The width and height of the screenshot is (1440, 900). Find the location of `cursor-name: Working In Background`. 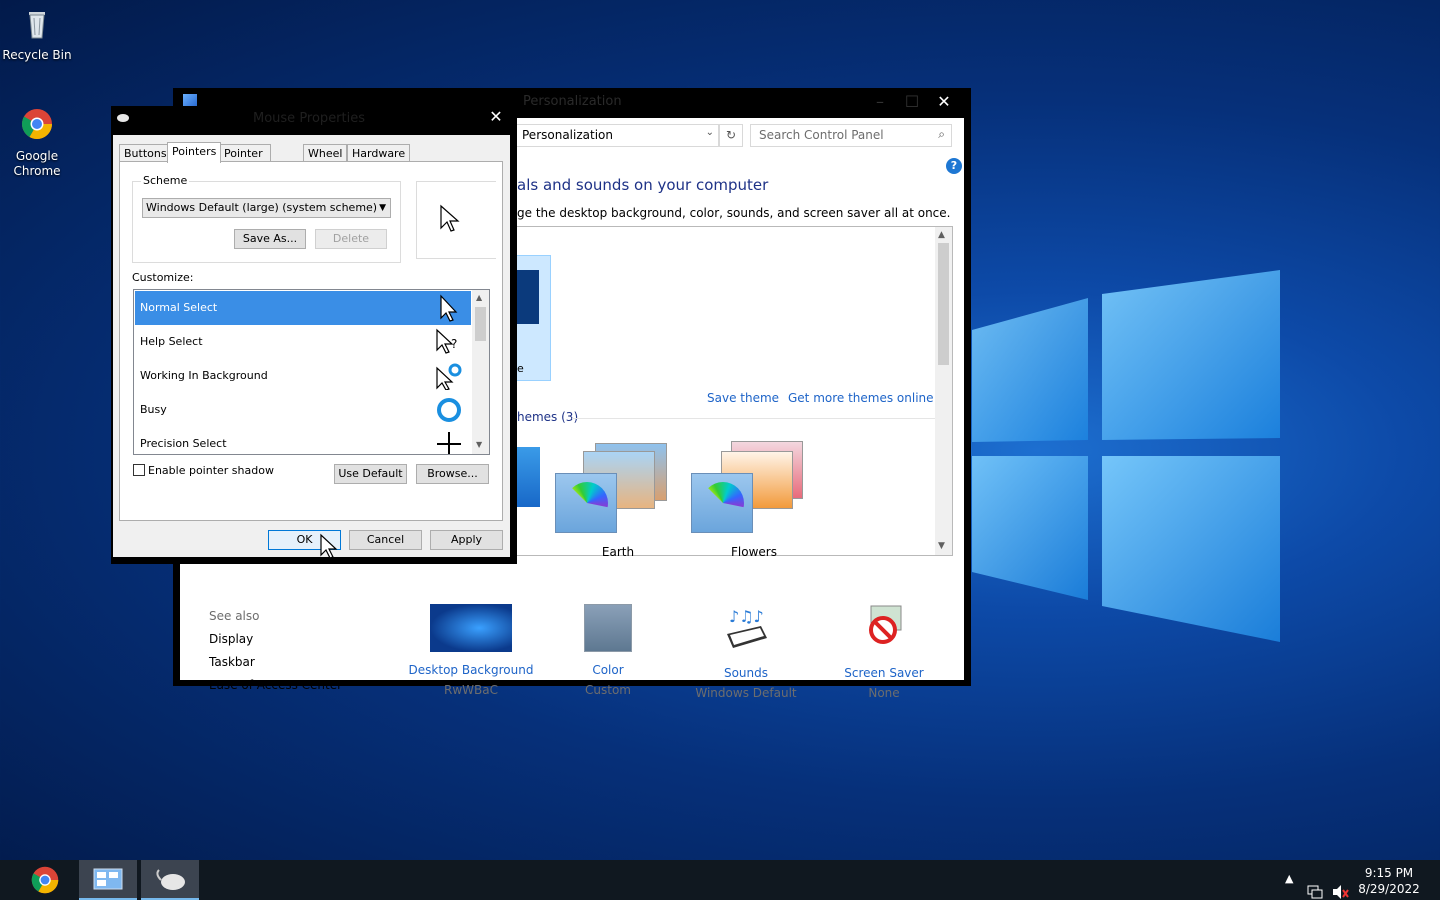

cursor-name: Working In Background is located at coordinates (204, 375).